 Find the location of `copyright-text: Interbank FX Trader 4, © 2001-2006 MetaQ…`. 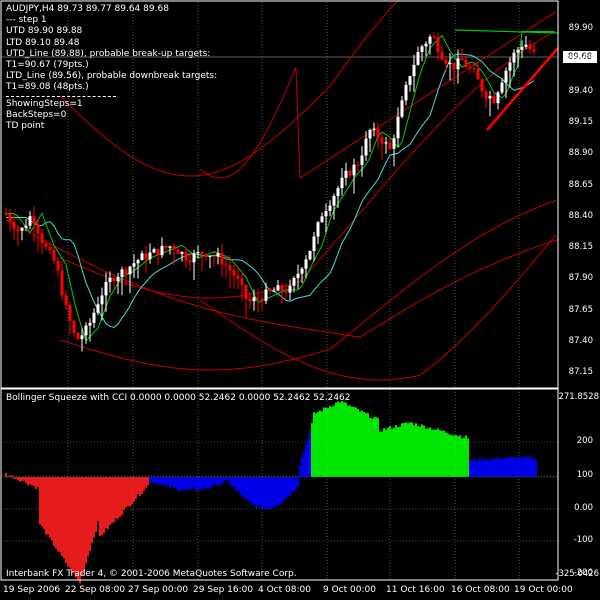

copyright-text: Interbank FX Trader 4, © 2001-2006 MetaQ… is located at coordinates (151, 574).